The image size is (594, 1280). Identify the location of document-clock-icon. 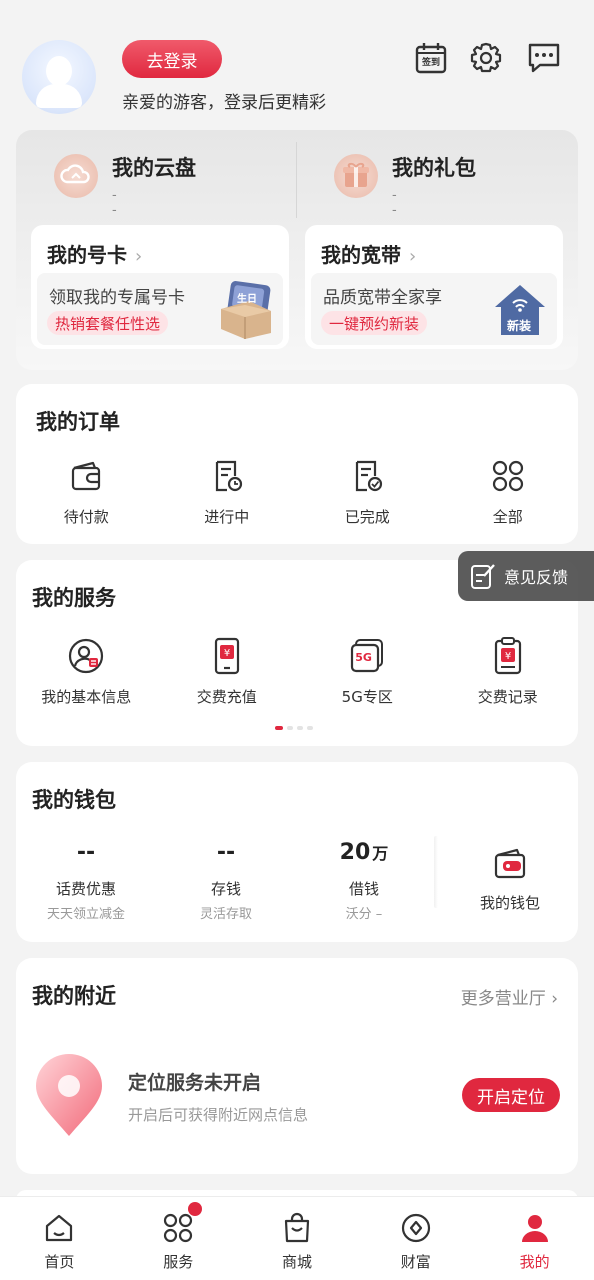
(227, 476).